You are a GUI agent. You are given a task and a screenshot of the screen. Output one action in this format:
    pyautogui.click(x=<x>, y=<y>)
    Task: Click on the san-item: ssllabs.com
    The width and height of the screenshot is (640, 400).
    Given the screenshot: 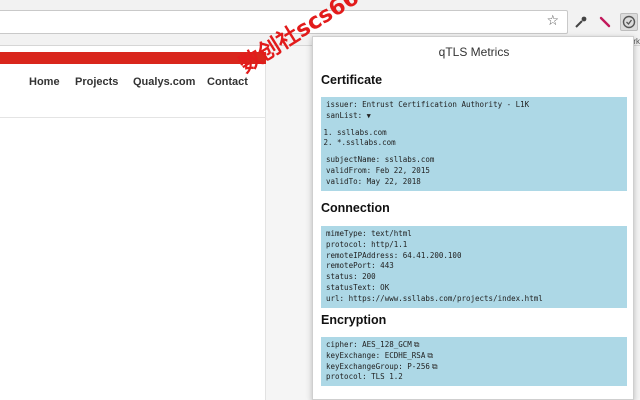 What is the action you would take?
    pyautogui.click(x=479, y=133)
    